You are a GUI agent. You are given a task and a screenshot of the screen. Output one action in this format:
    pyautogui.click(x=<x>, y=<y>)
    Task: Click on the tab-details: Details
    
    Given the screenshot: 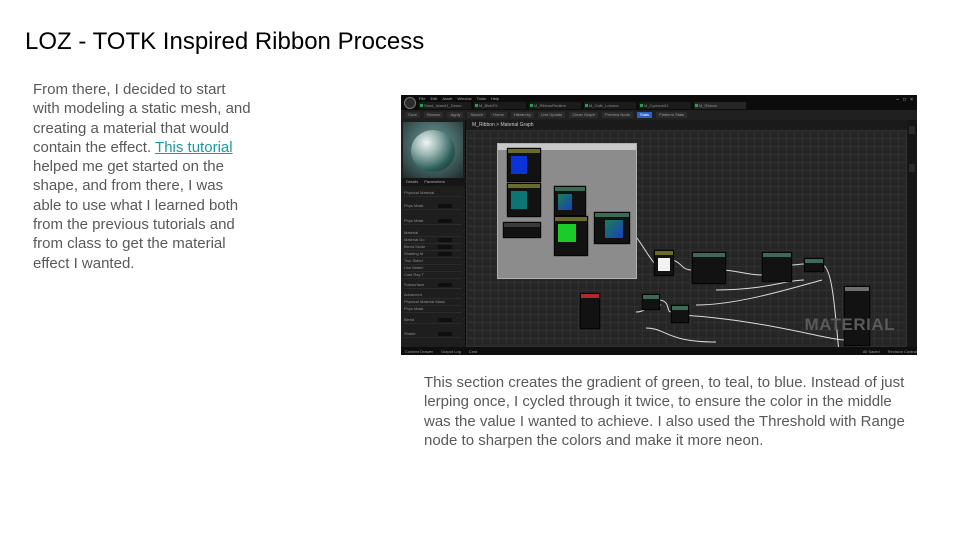 What is the action you would take?
    pyautogui.click(x=412, y=182)
    